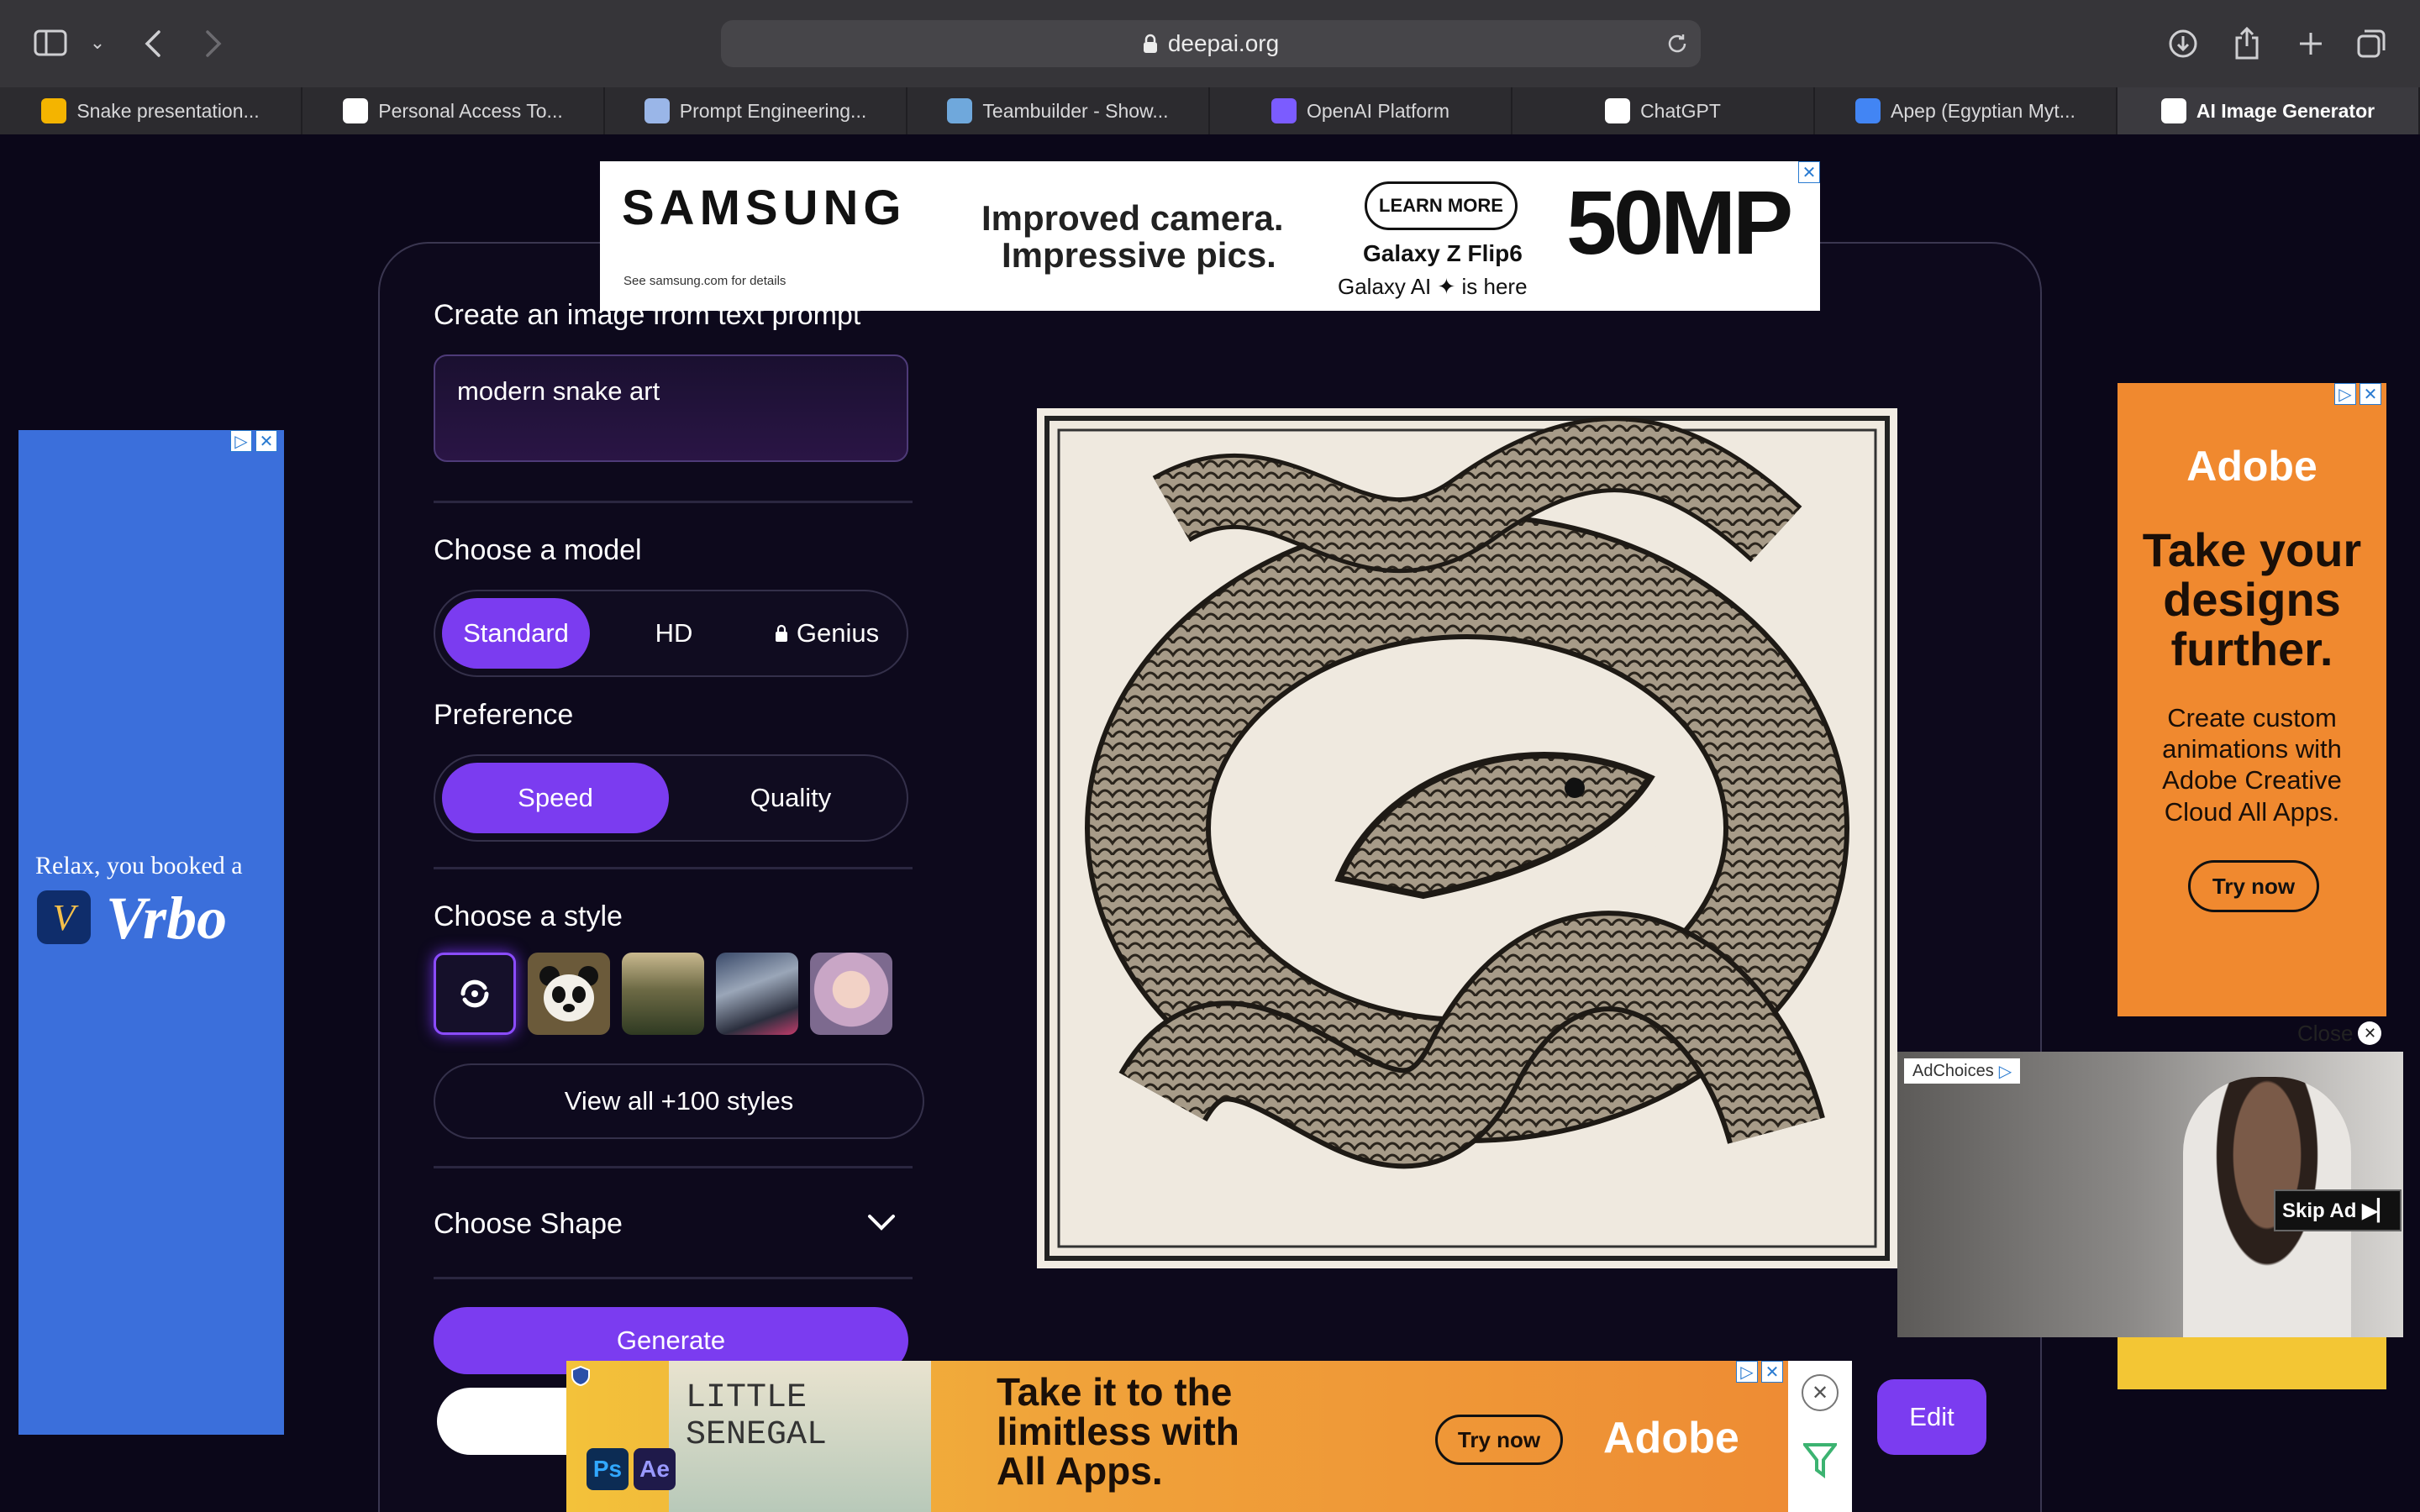 The height and width of the screenshot is (1512, 2420). What do you see at coordinates (2150, 1194) in the screenshot?
I see `video-ad: AdChoices ▷ Skip Ad ▶▏` at bounding box center [2150, 1194].